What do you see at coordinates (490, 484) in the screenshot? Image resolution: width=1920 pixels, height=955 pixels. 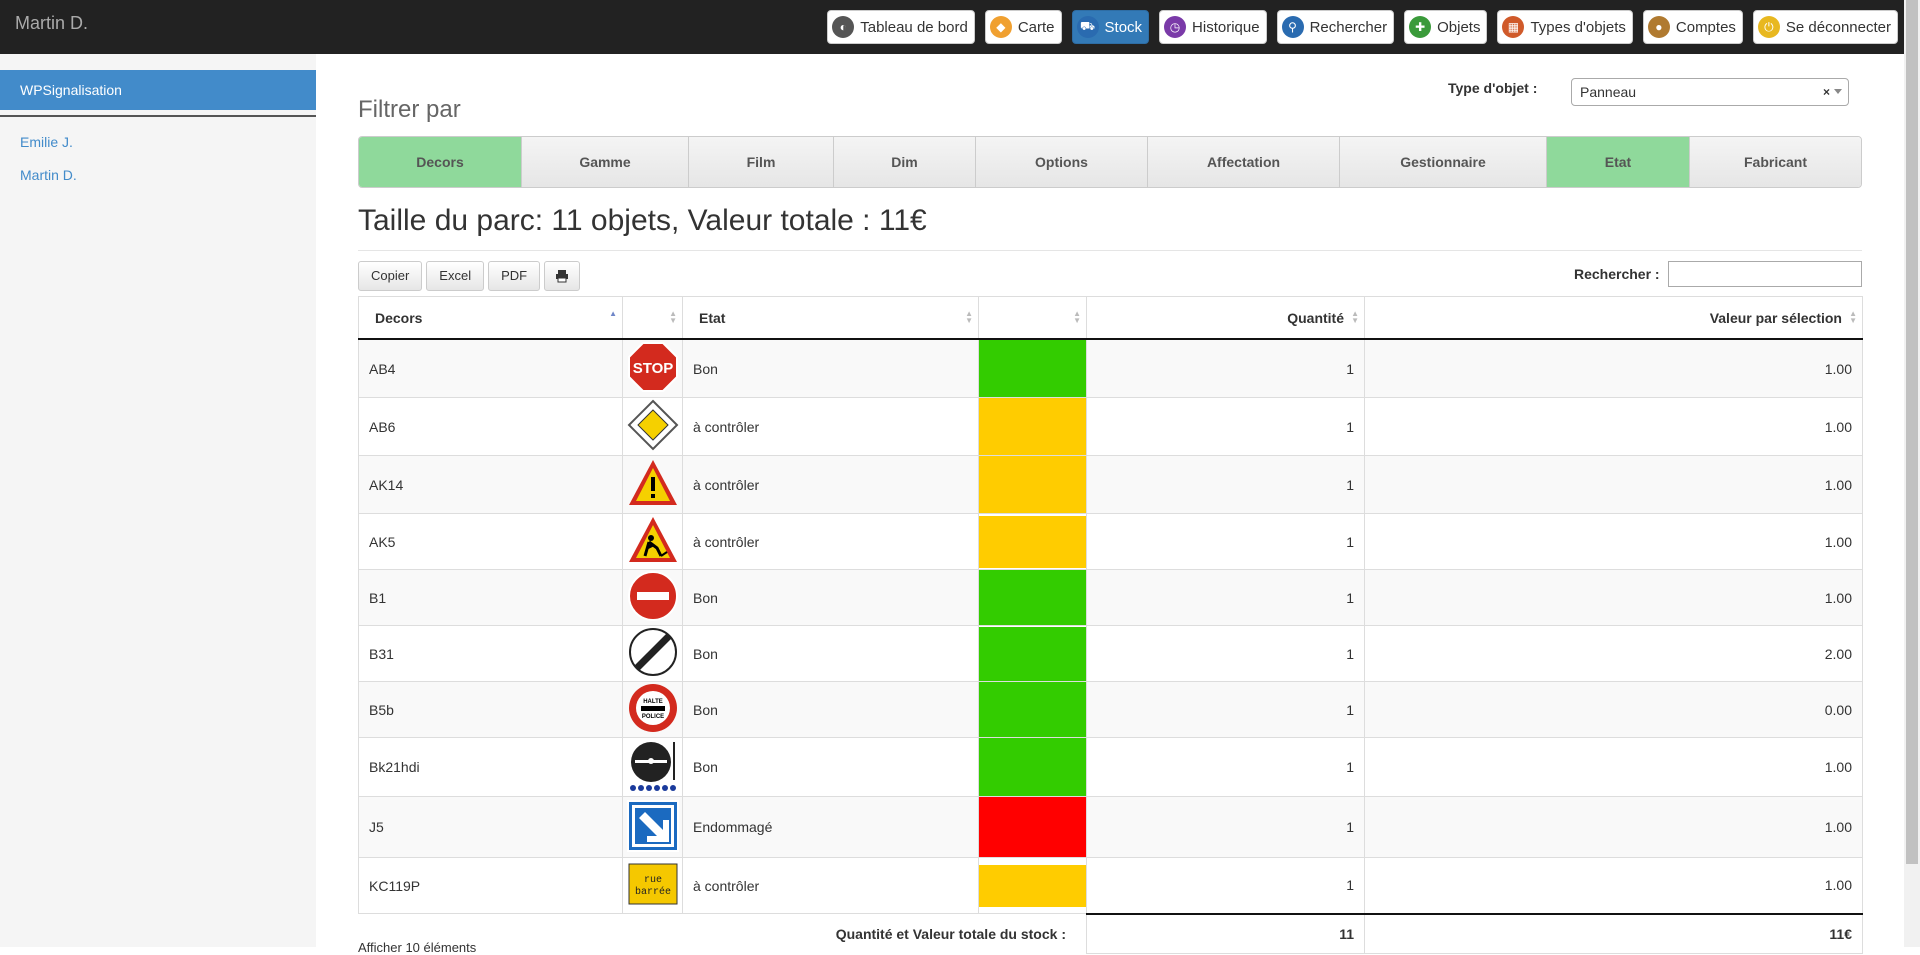 I see `decor-cell: AK14` at bounding box center [490, 484].